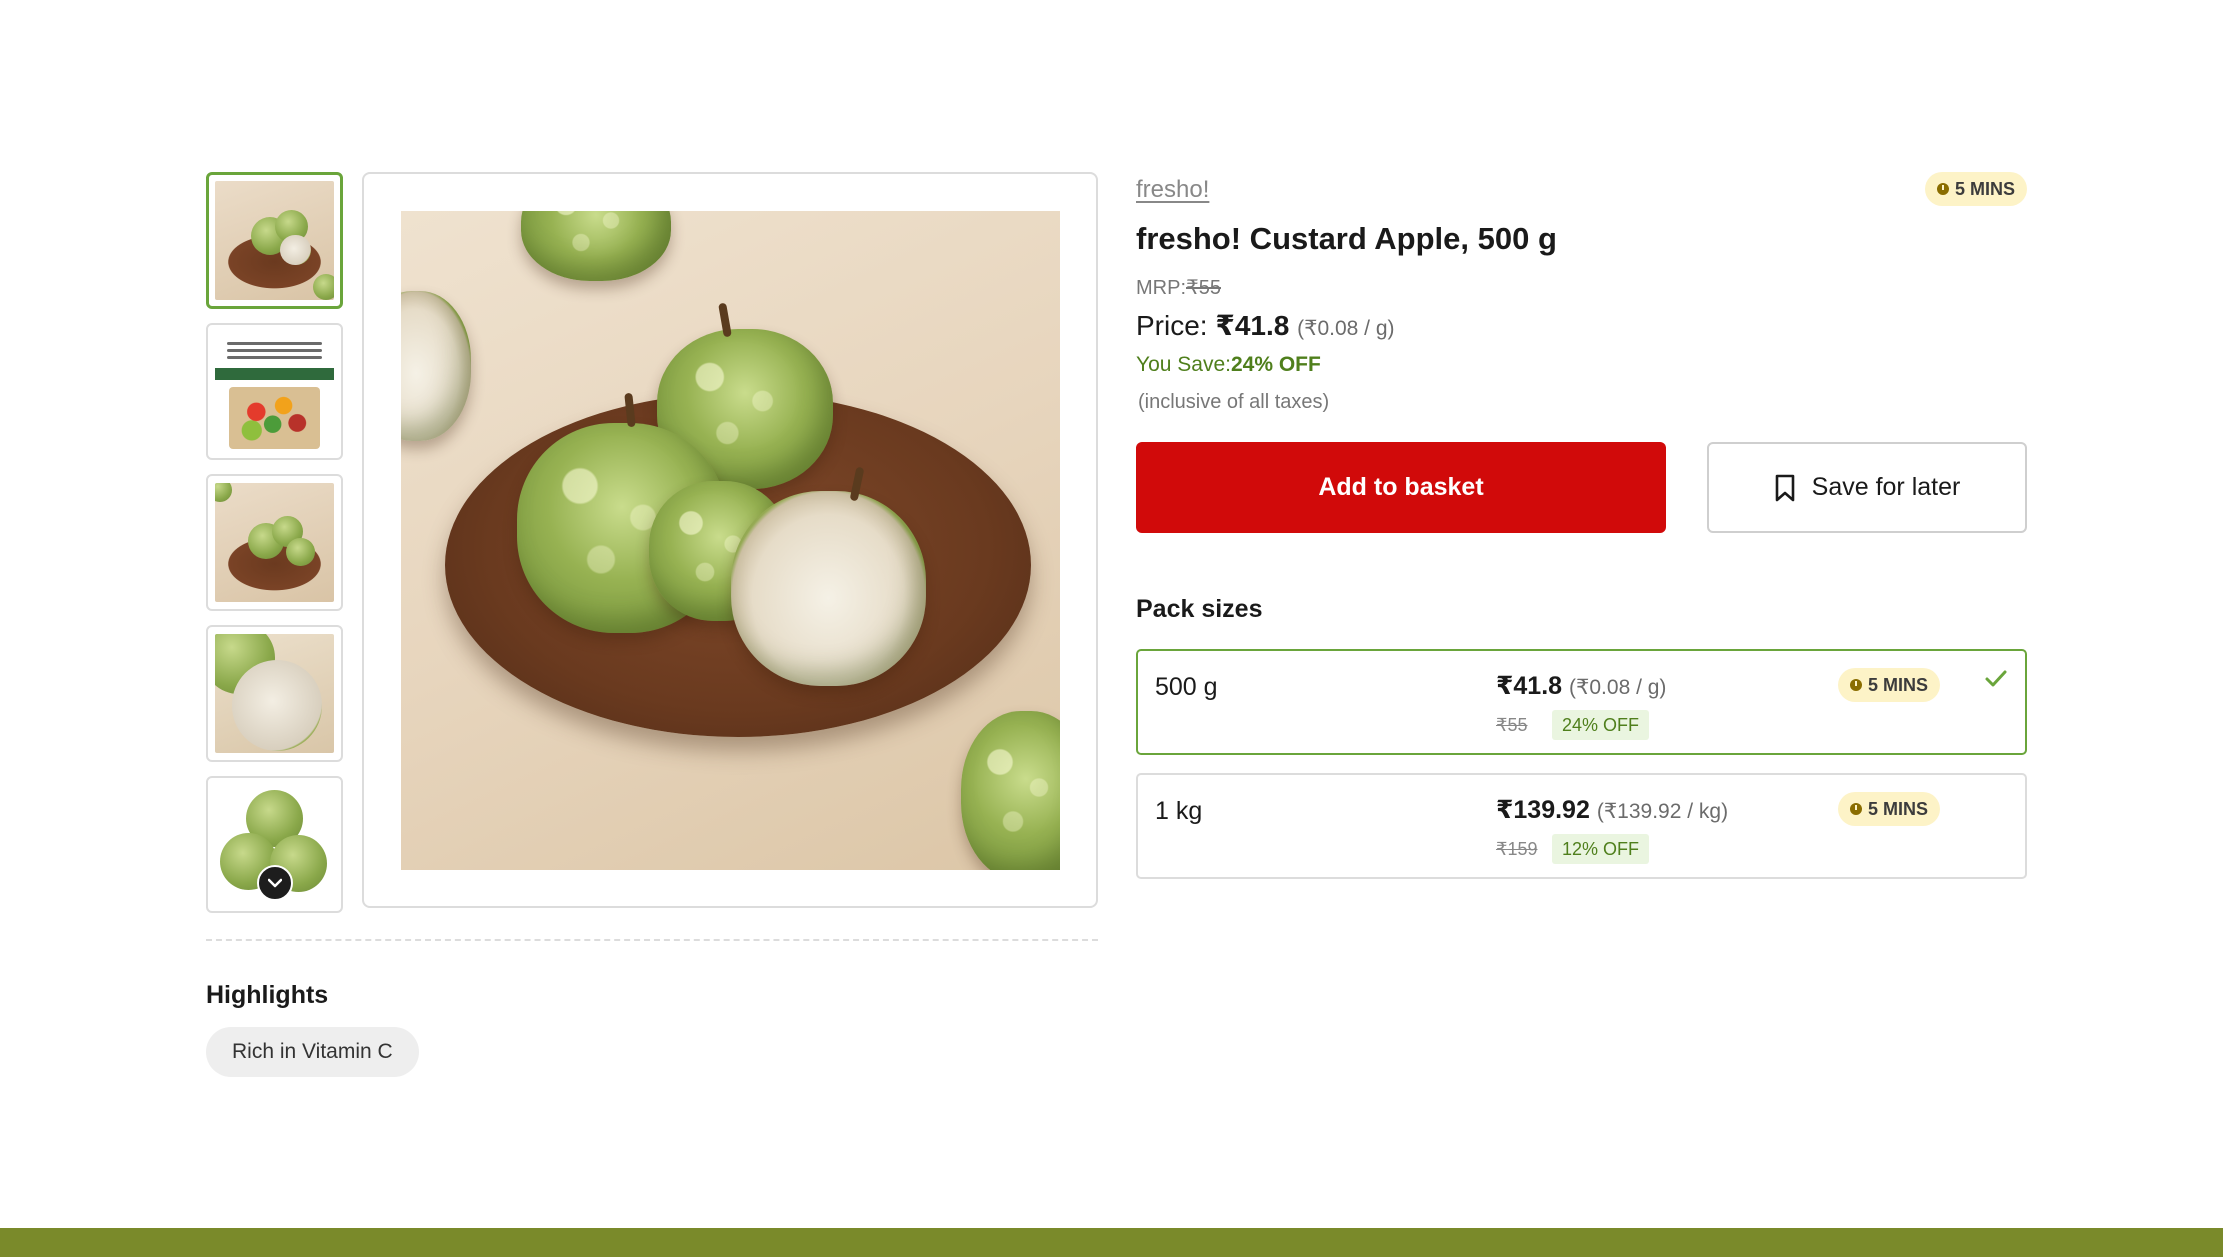 The image size is (2223, 1257). I want to click on pack-price-value: ₹41.8, so click(1529, 686).